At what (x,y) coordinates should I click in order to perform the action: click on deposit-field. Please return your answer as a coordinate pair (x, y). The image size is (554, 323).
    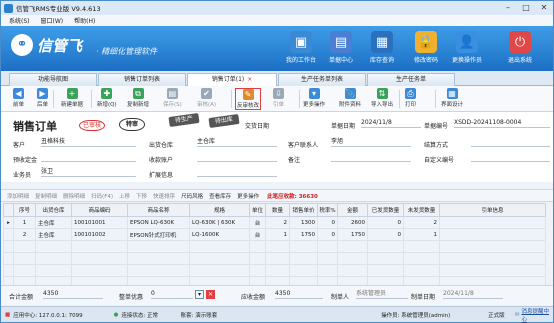
    Looking at the image, I should click on (88, 157).